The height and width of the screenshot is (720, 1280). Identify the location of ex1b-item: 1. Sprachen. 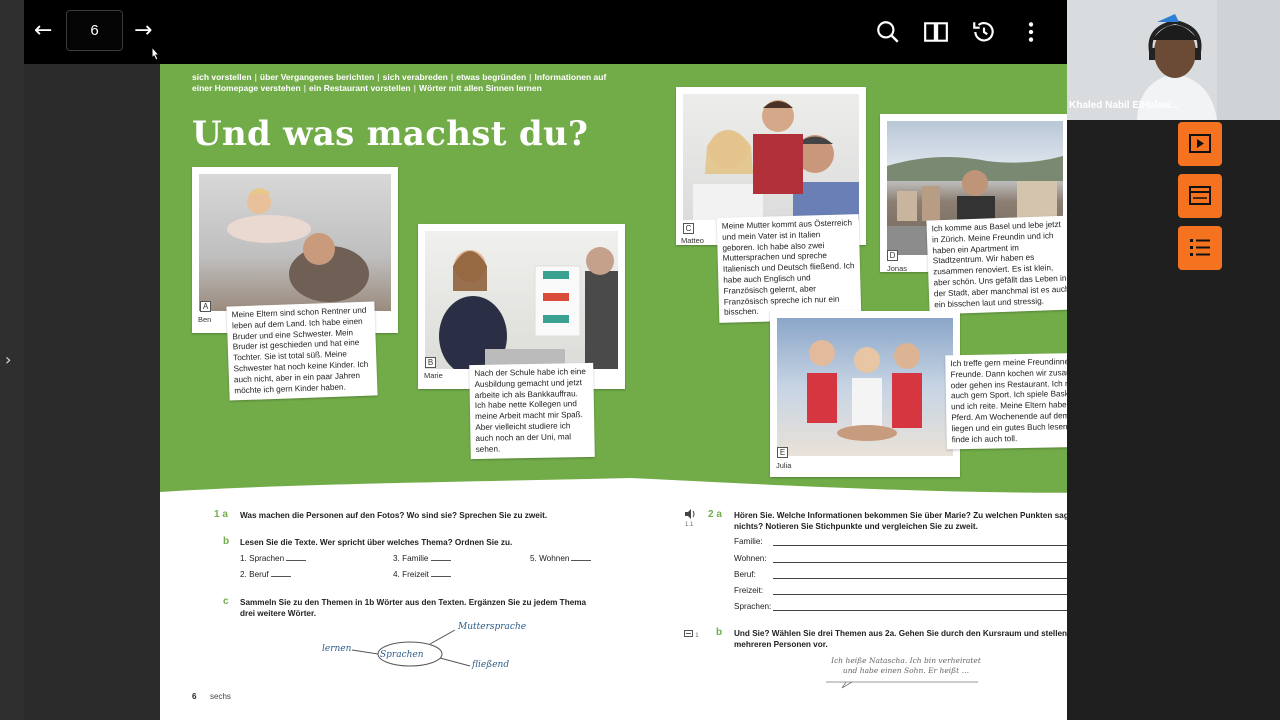
(273, 558).